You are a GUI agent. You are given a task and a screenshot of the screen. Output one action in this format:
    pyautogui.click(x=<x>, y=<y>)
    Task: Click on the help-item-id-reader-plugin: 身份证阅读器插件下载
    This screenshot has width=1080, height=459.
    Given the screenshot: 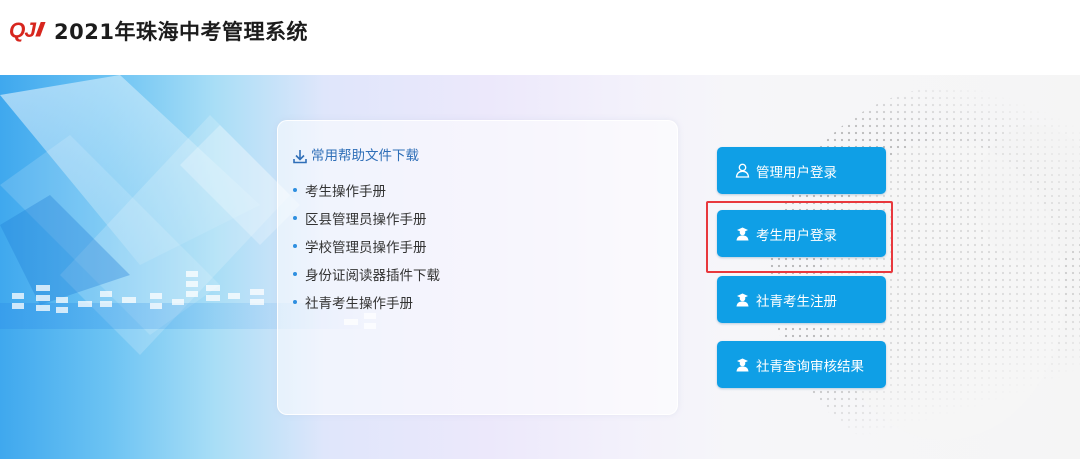 What is the action you would take?
    pyautogui.click(x=366, y=274)
    